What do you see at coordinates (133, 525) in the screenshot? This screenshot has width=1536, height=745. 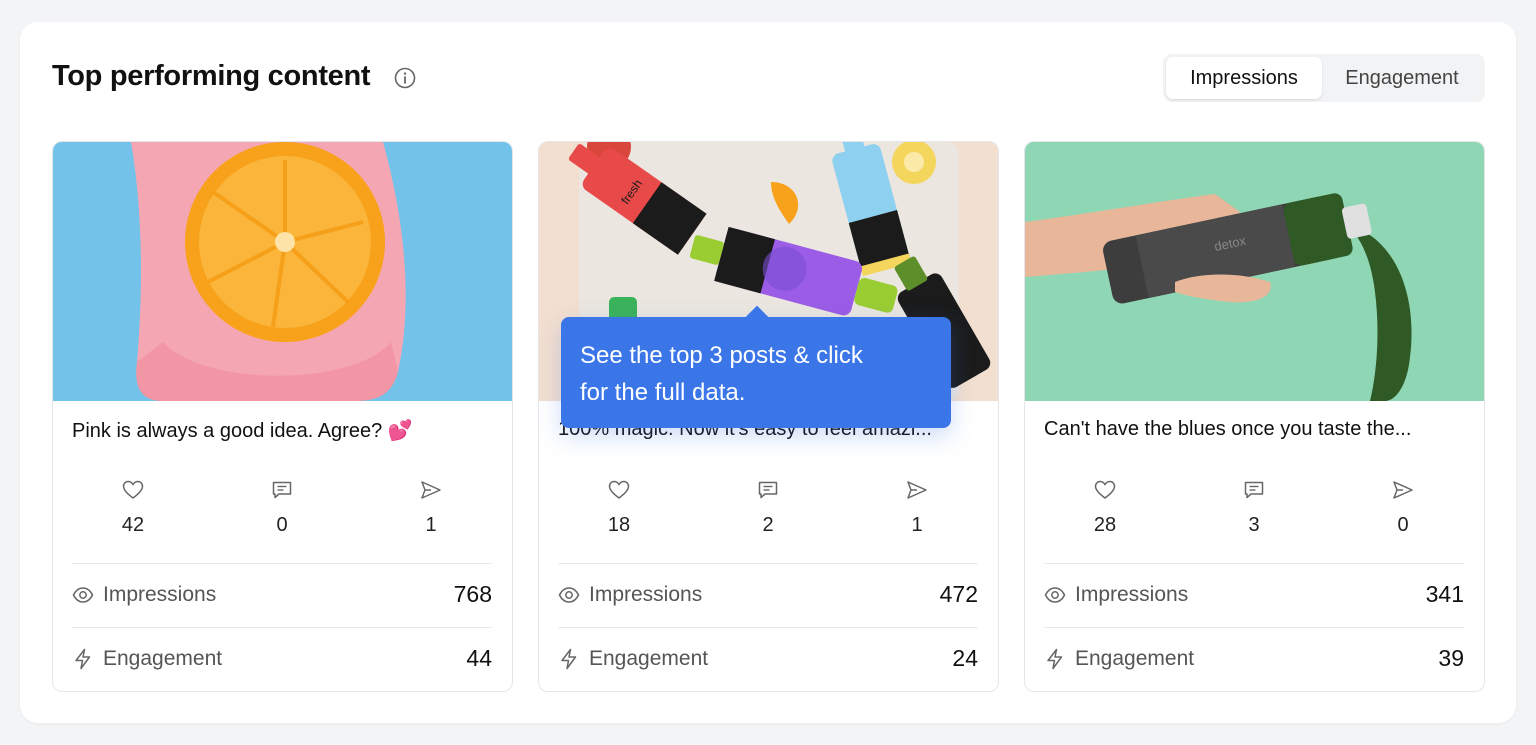 I see `likes-count: 42` at bounding box center [133, 525].